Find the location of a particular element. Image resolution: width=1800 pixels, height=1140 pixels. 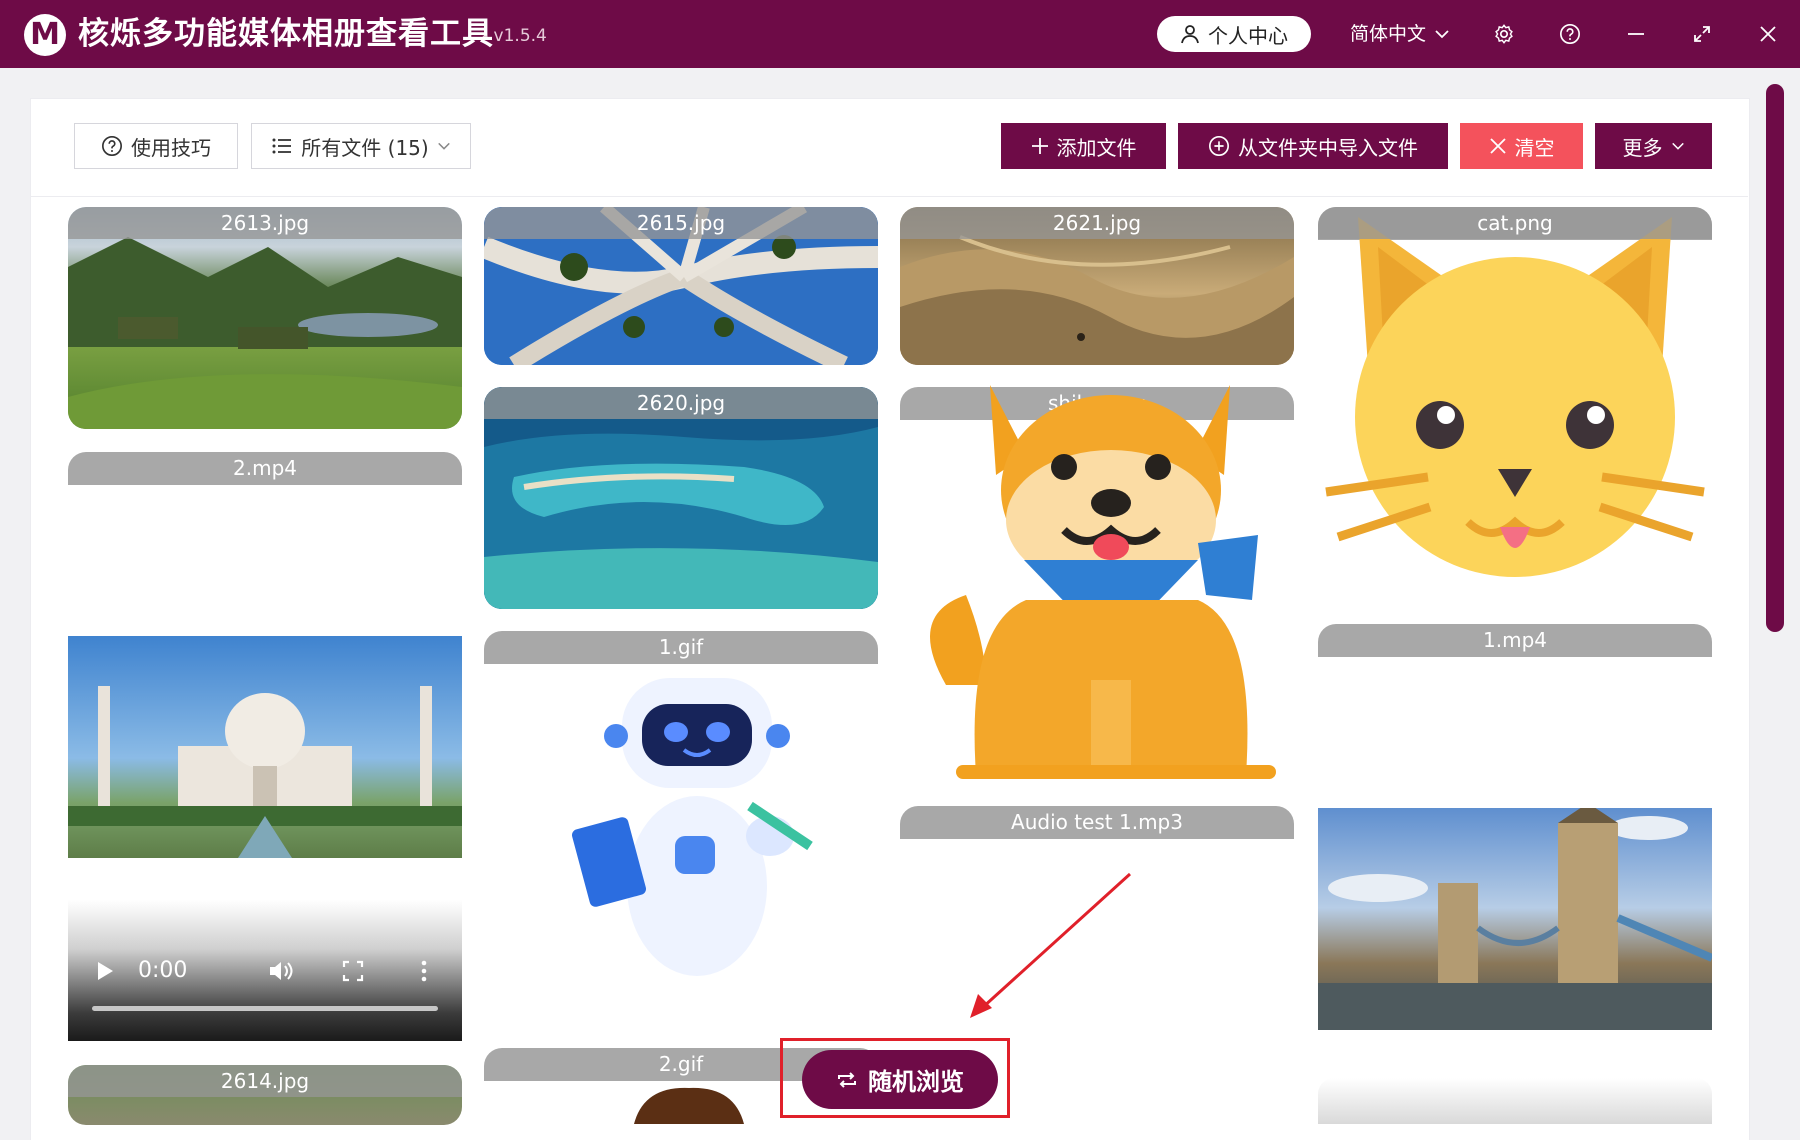

tile-caption: 2614.jpg is located at coordinates (265, 1081).